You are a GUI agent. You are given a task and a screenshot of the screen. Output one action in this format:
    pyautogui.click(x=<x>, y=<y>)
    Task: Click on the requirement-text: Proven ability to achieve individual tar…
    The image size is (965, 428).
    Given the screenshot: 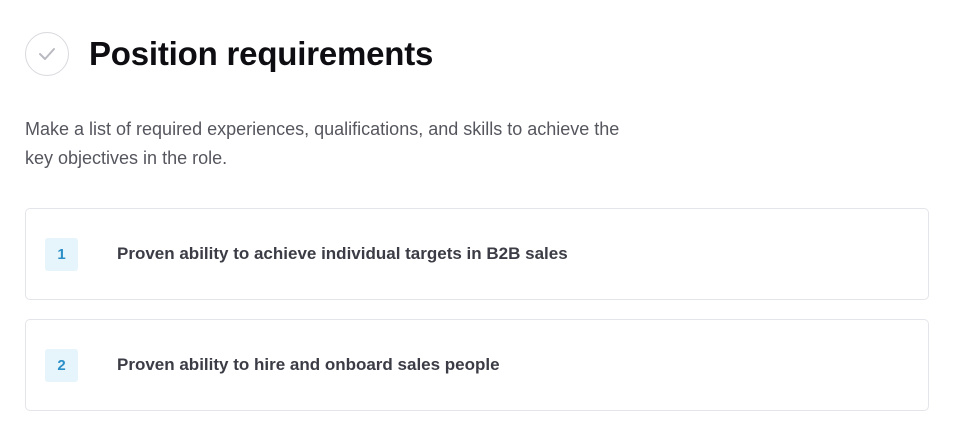 What is the action you would take?
    pyautogui.click(x=342, y=253)
    